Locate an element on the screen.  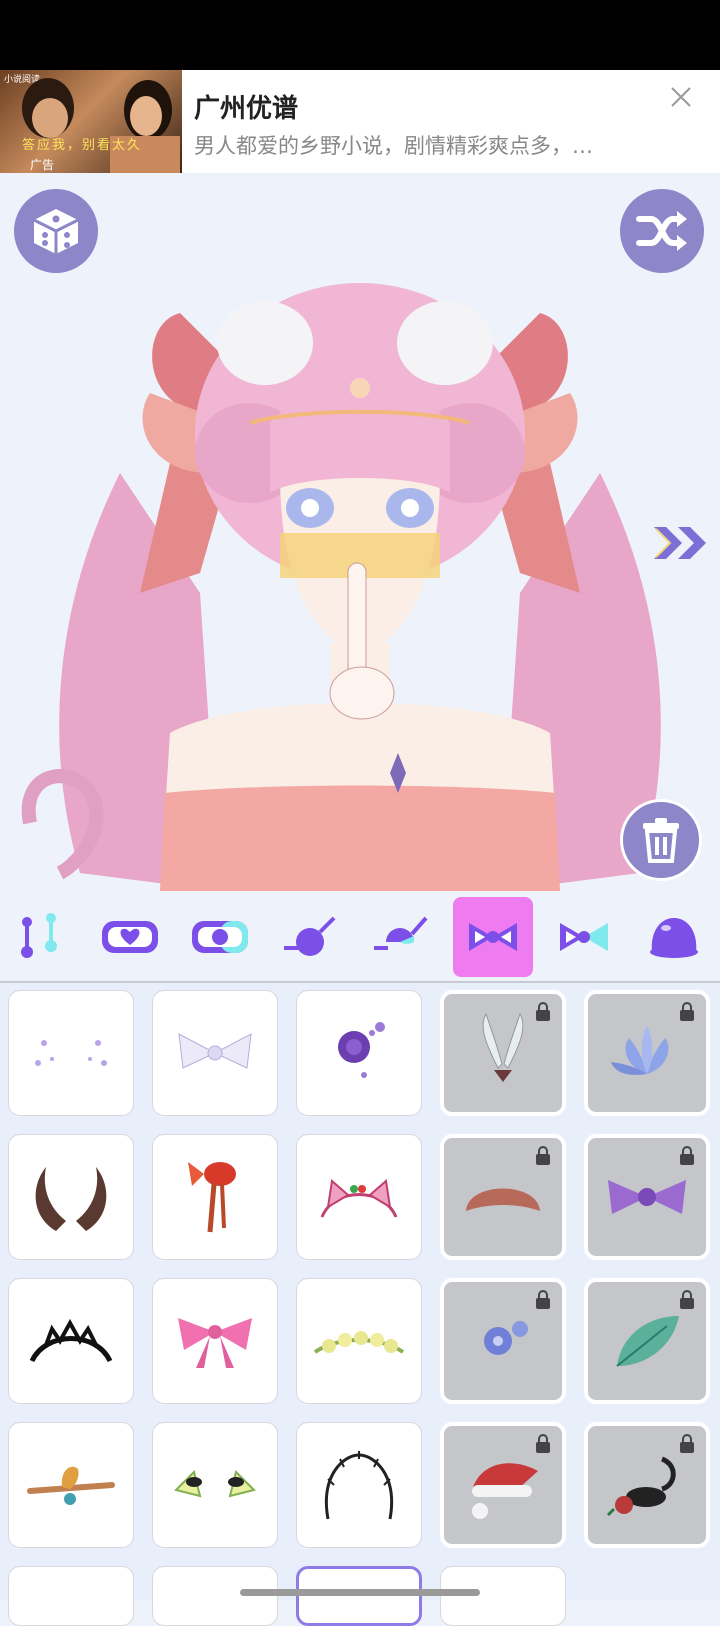
tab-eye-patch is located at coordinates (310, 937).